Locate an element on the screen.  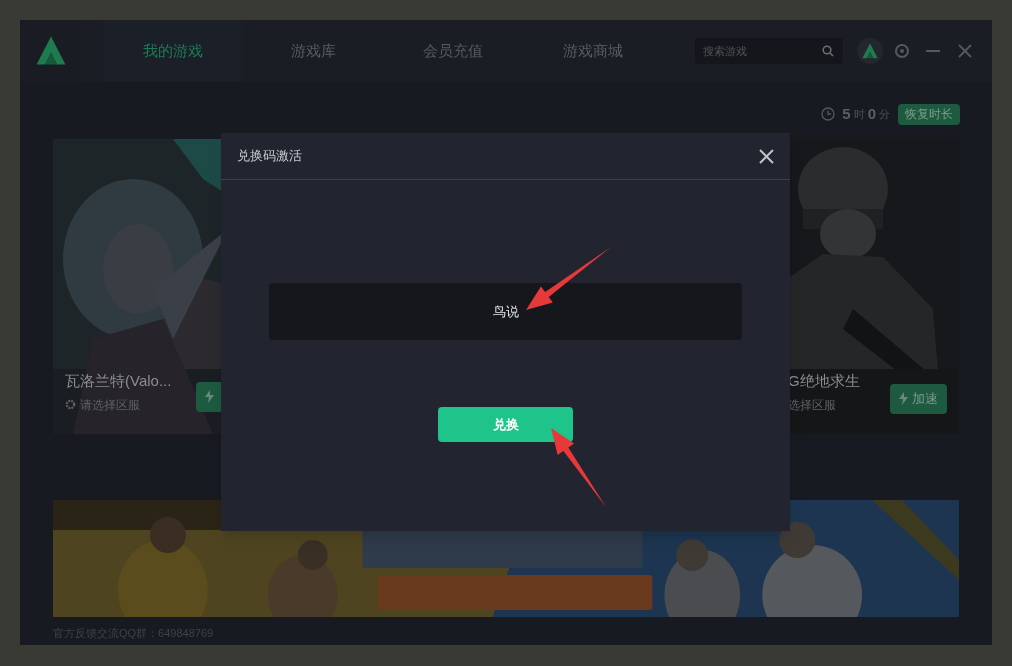
nav-tab: 游戏商城 is located at coordinates (593, 51).